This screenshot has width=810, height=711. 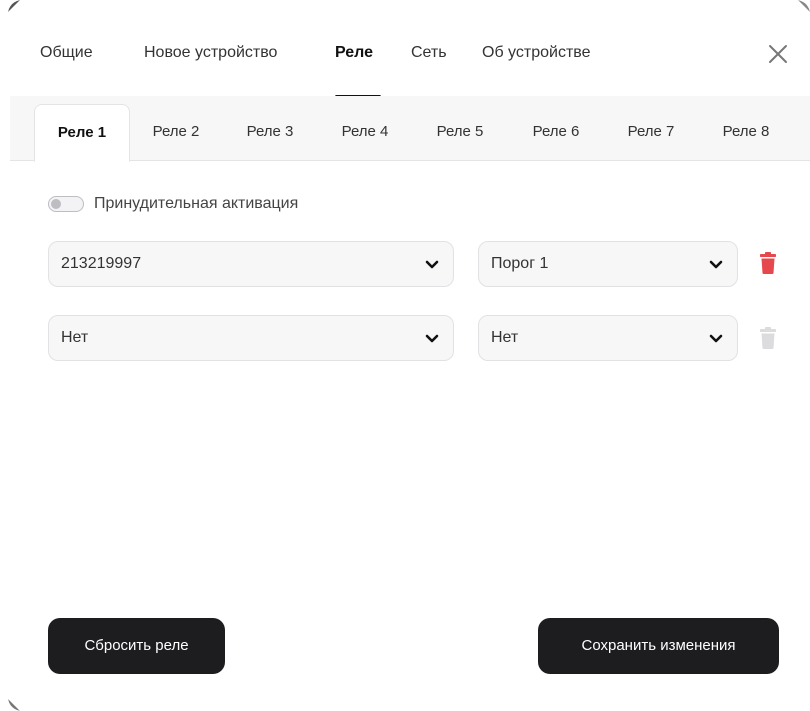 I want to click on threshold-select-value: Нет, so click(x=505, y=337).